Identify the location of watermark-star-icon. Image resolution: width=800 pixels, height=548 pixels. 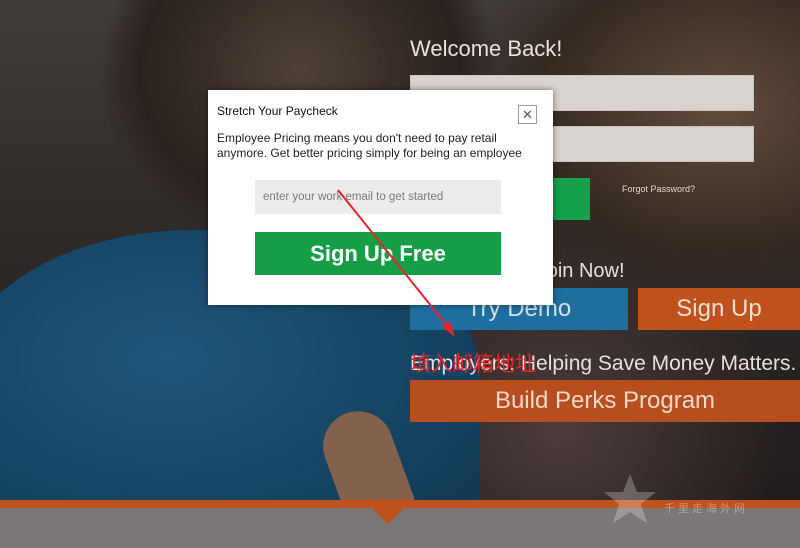
(630, 498).